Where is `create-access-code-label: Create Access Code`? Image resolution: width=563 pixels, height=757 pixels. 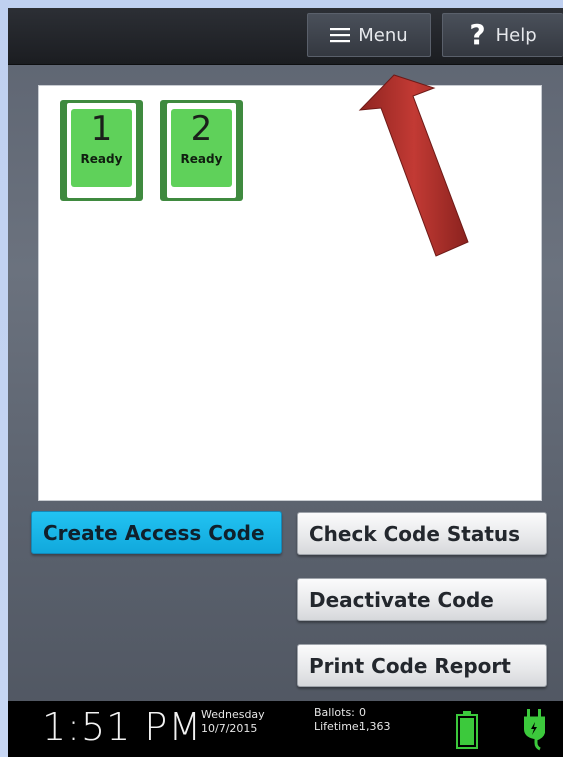
create-access-code-label: Create Access Code is located at coordinates (154, 532).